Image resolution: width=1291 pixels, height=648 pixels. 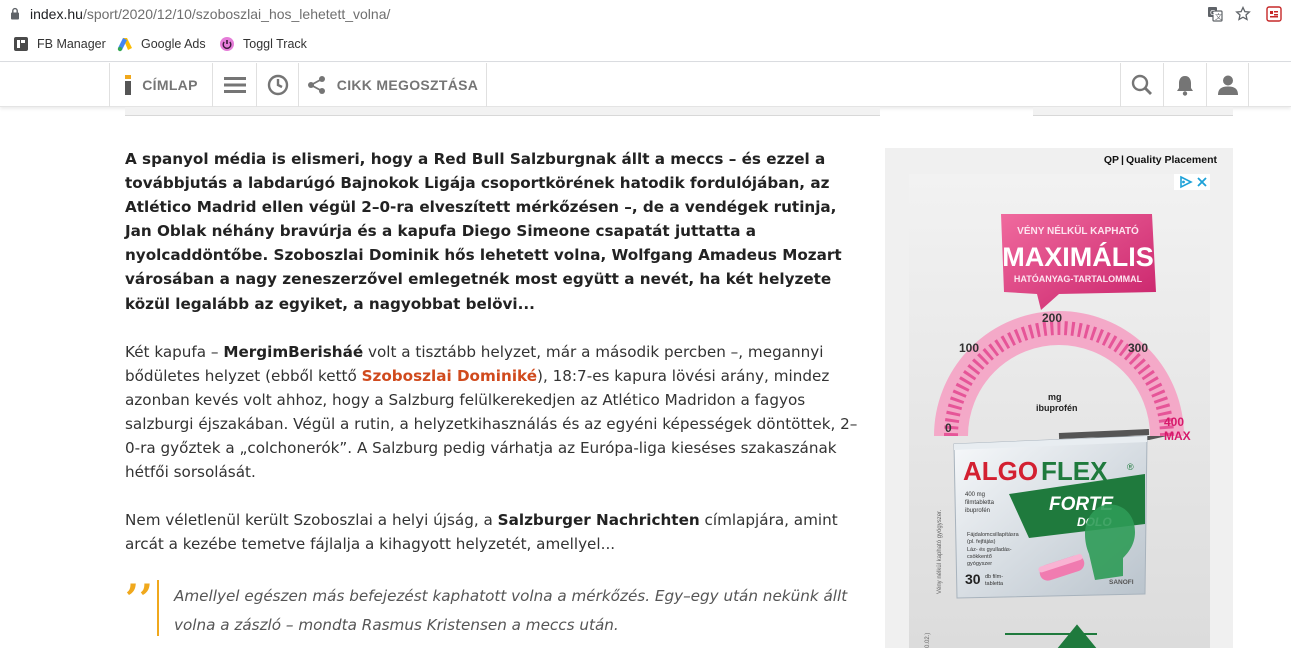 I want to click on use-line2: (pl. fejfájás), so click(x=981, y=542).